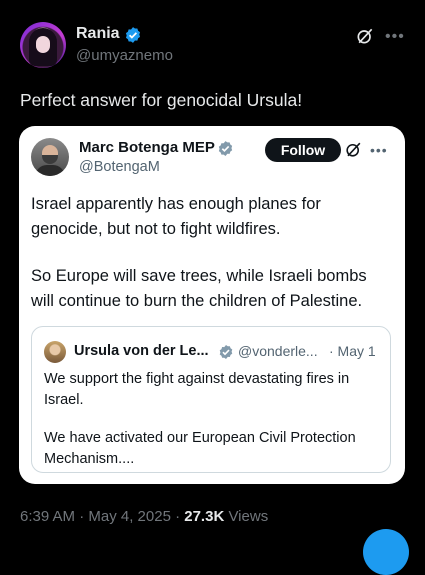 The image size is (425, 575). What do you see at coordinates (161, 100) in the screenshot?
I see `post-text: Perfect answer for genocidal Ursula!` at bounding box center [161, 100].